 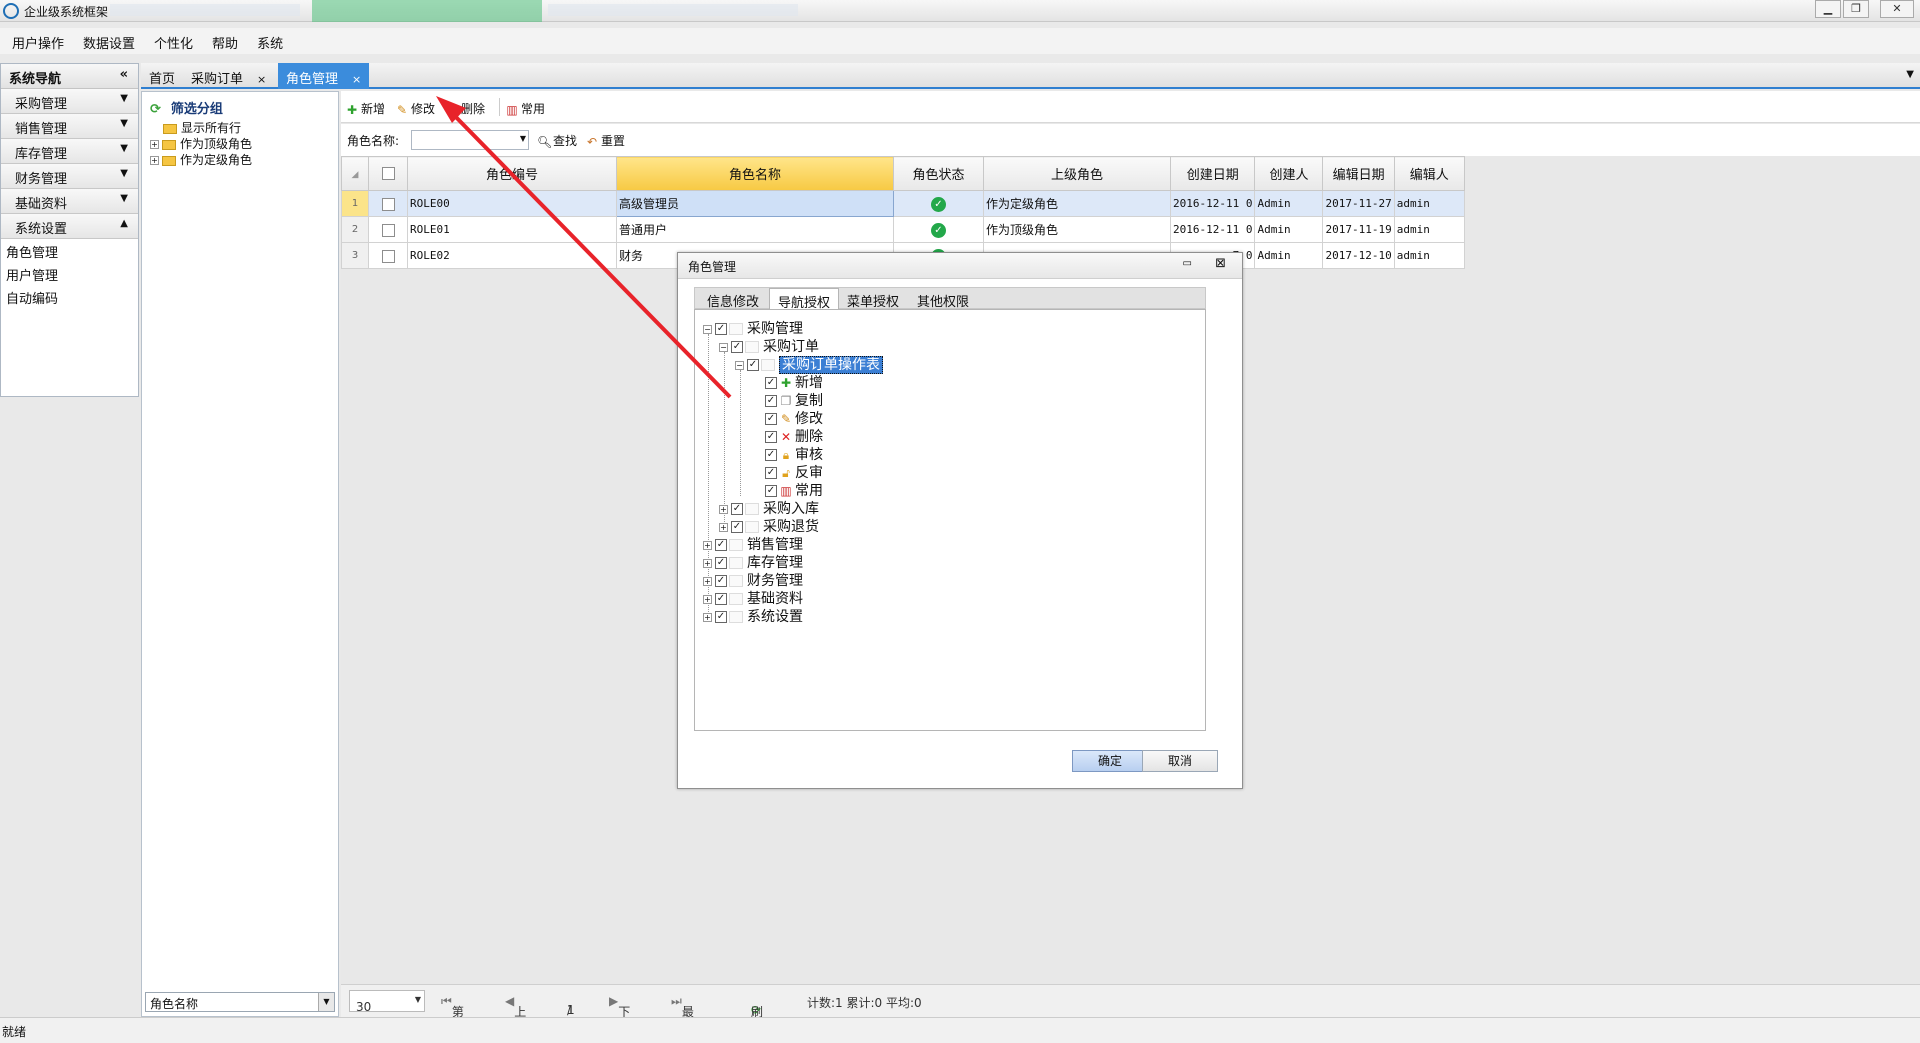 What do you see at coordinates (769, 509) in the screenshot?
I see `tree-node-purchase-inbound: + ✓ 采购入库` at bounding box center [769, 509].